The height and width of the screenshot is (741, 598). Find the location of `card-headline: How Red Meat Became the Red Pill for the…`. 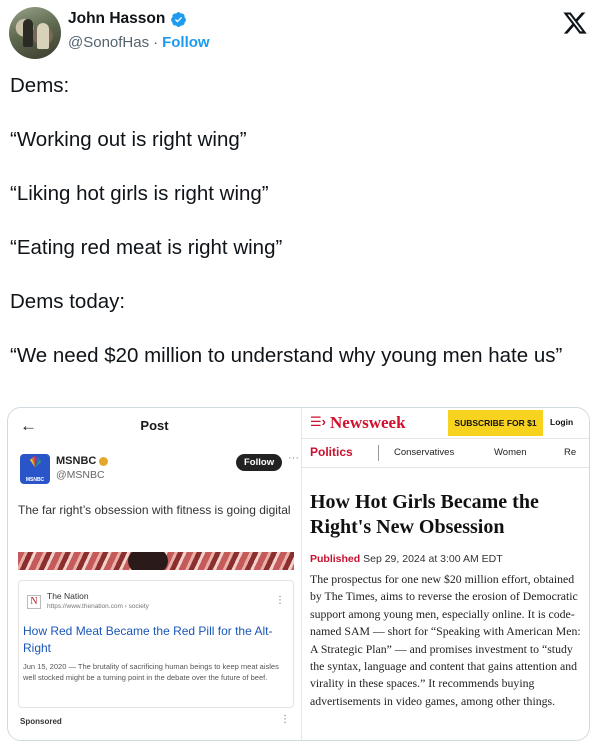

card-headline: How Red Meat Became the Red Pill for the… is located at coordinates (148, 639).